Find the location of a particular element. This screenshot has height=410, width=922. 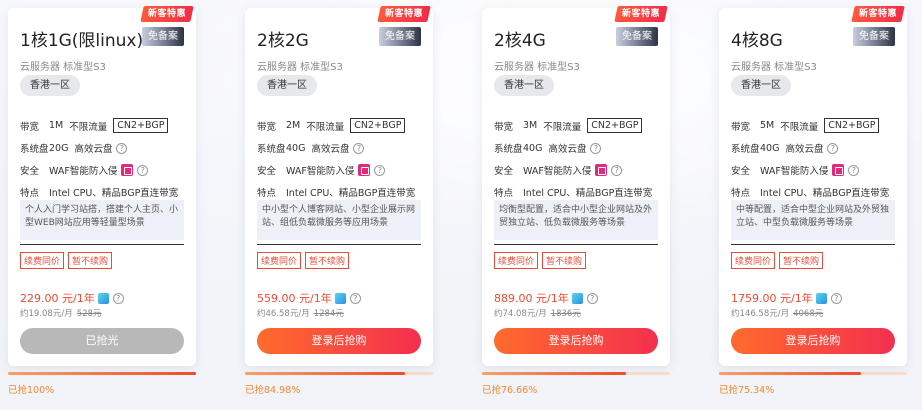

traffic-value: 不限流量 is located at coordinates (799, 127).